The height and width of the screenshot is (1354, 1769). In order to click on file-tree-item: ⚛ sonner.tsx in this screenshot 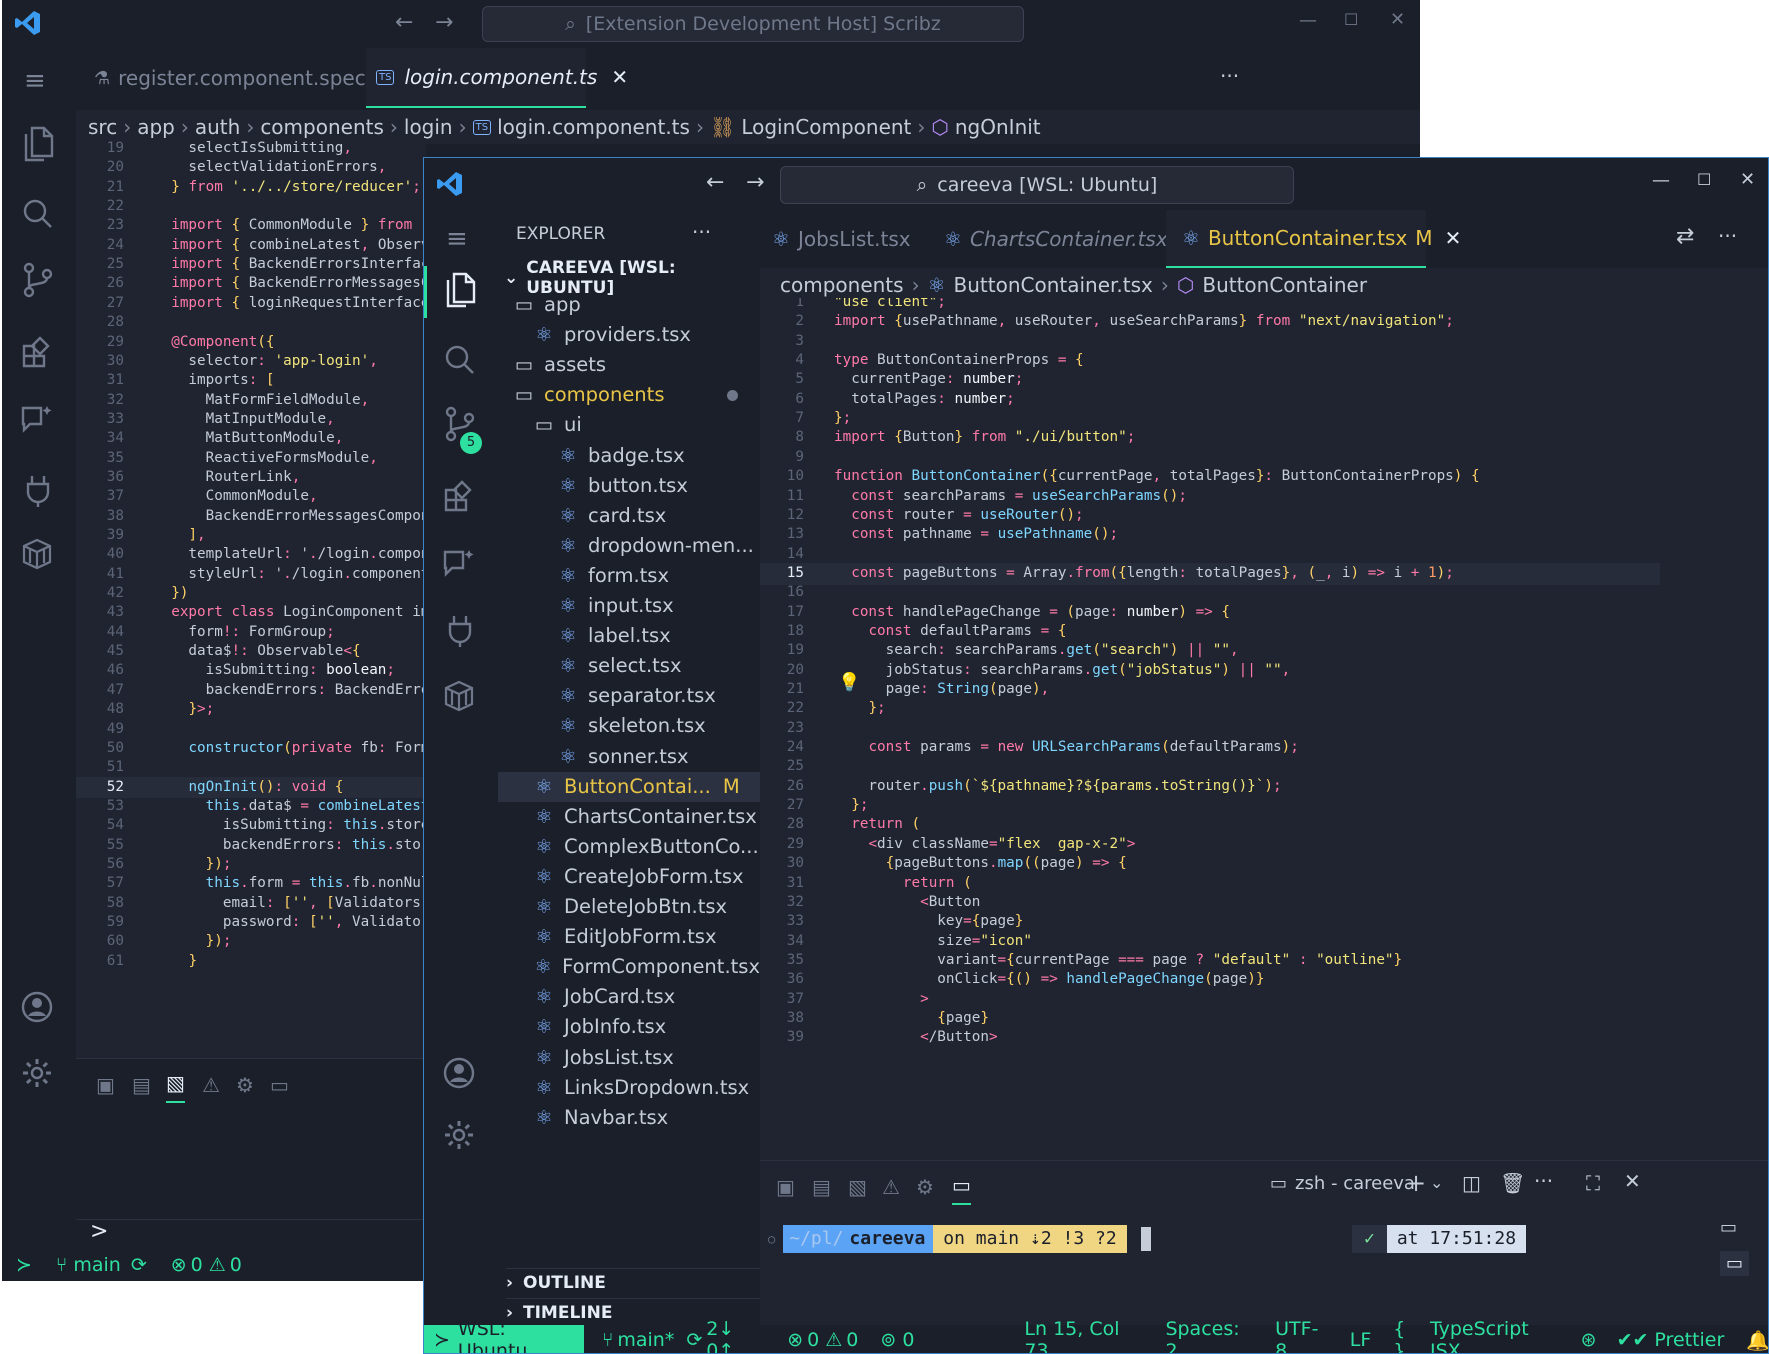, I will do `click(629, 757)`.